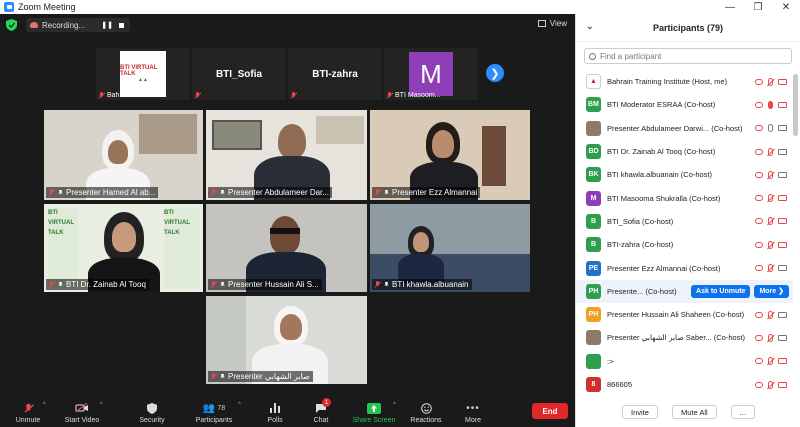 Image resolution: width=800 pixels, height=427 pixels. Describe the element at coordinates (286, 340) in the screenshot. I see `video-tile: Presenter صابر الشهابي` at that location.